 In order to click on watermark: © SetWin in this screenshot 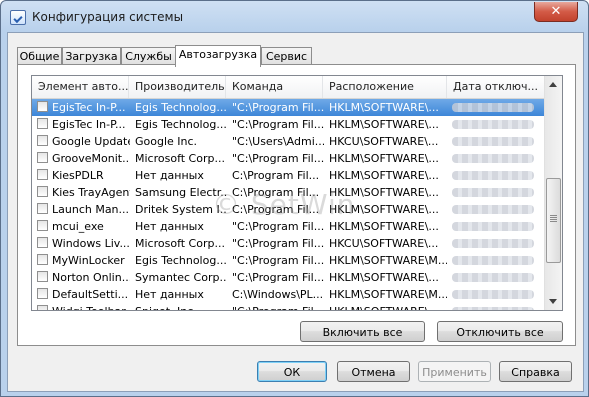, I will do `click(284, 204)`.